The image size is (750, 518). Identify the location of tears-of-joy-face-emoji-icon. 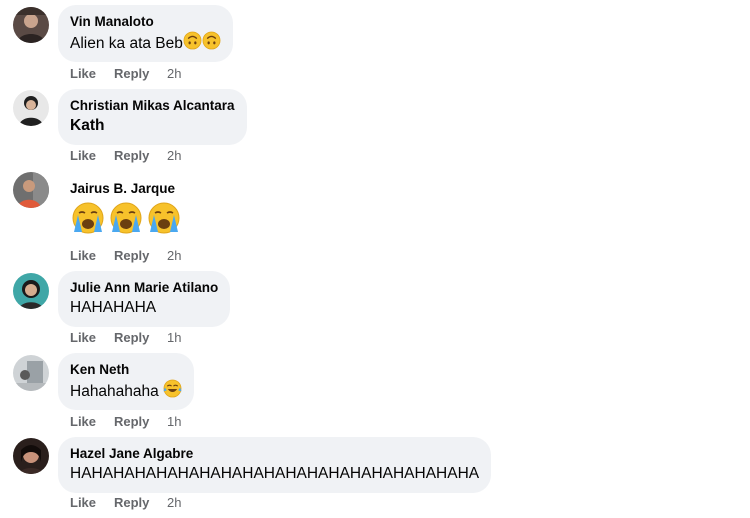
(172, 391).